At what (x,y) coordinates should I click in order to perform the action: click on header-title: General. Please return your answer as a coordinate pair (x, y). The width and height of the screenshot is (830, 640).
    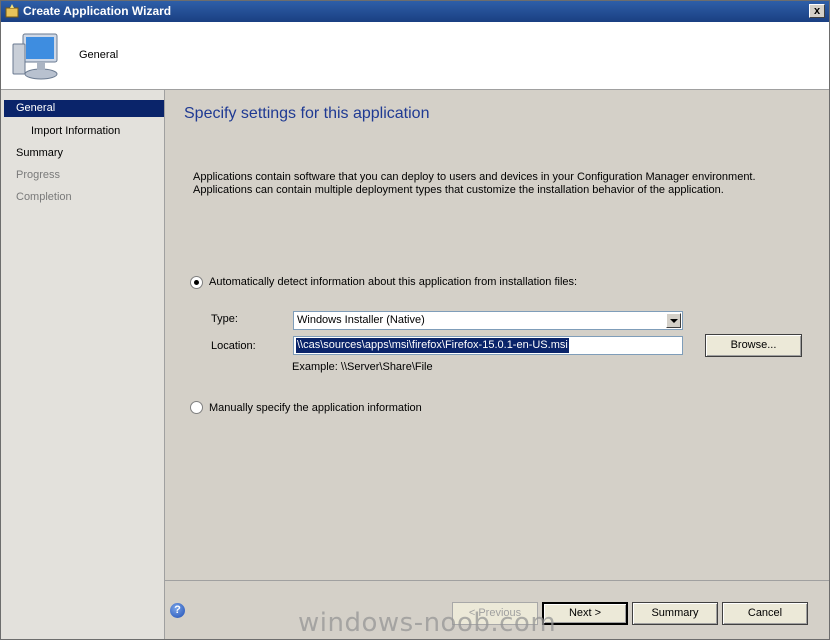
    Looking at the image, I should click on (99, 55).